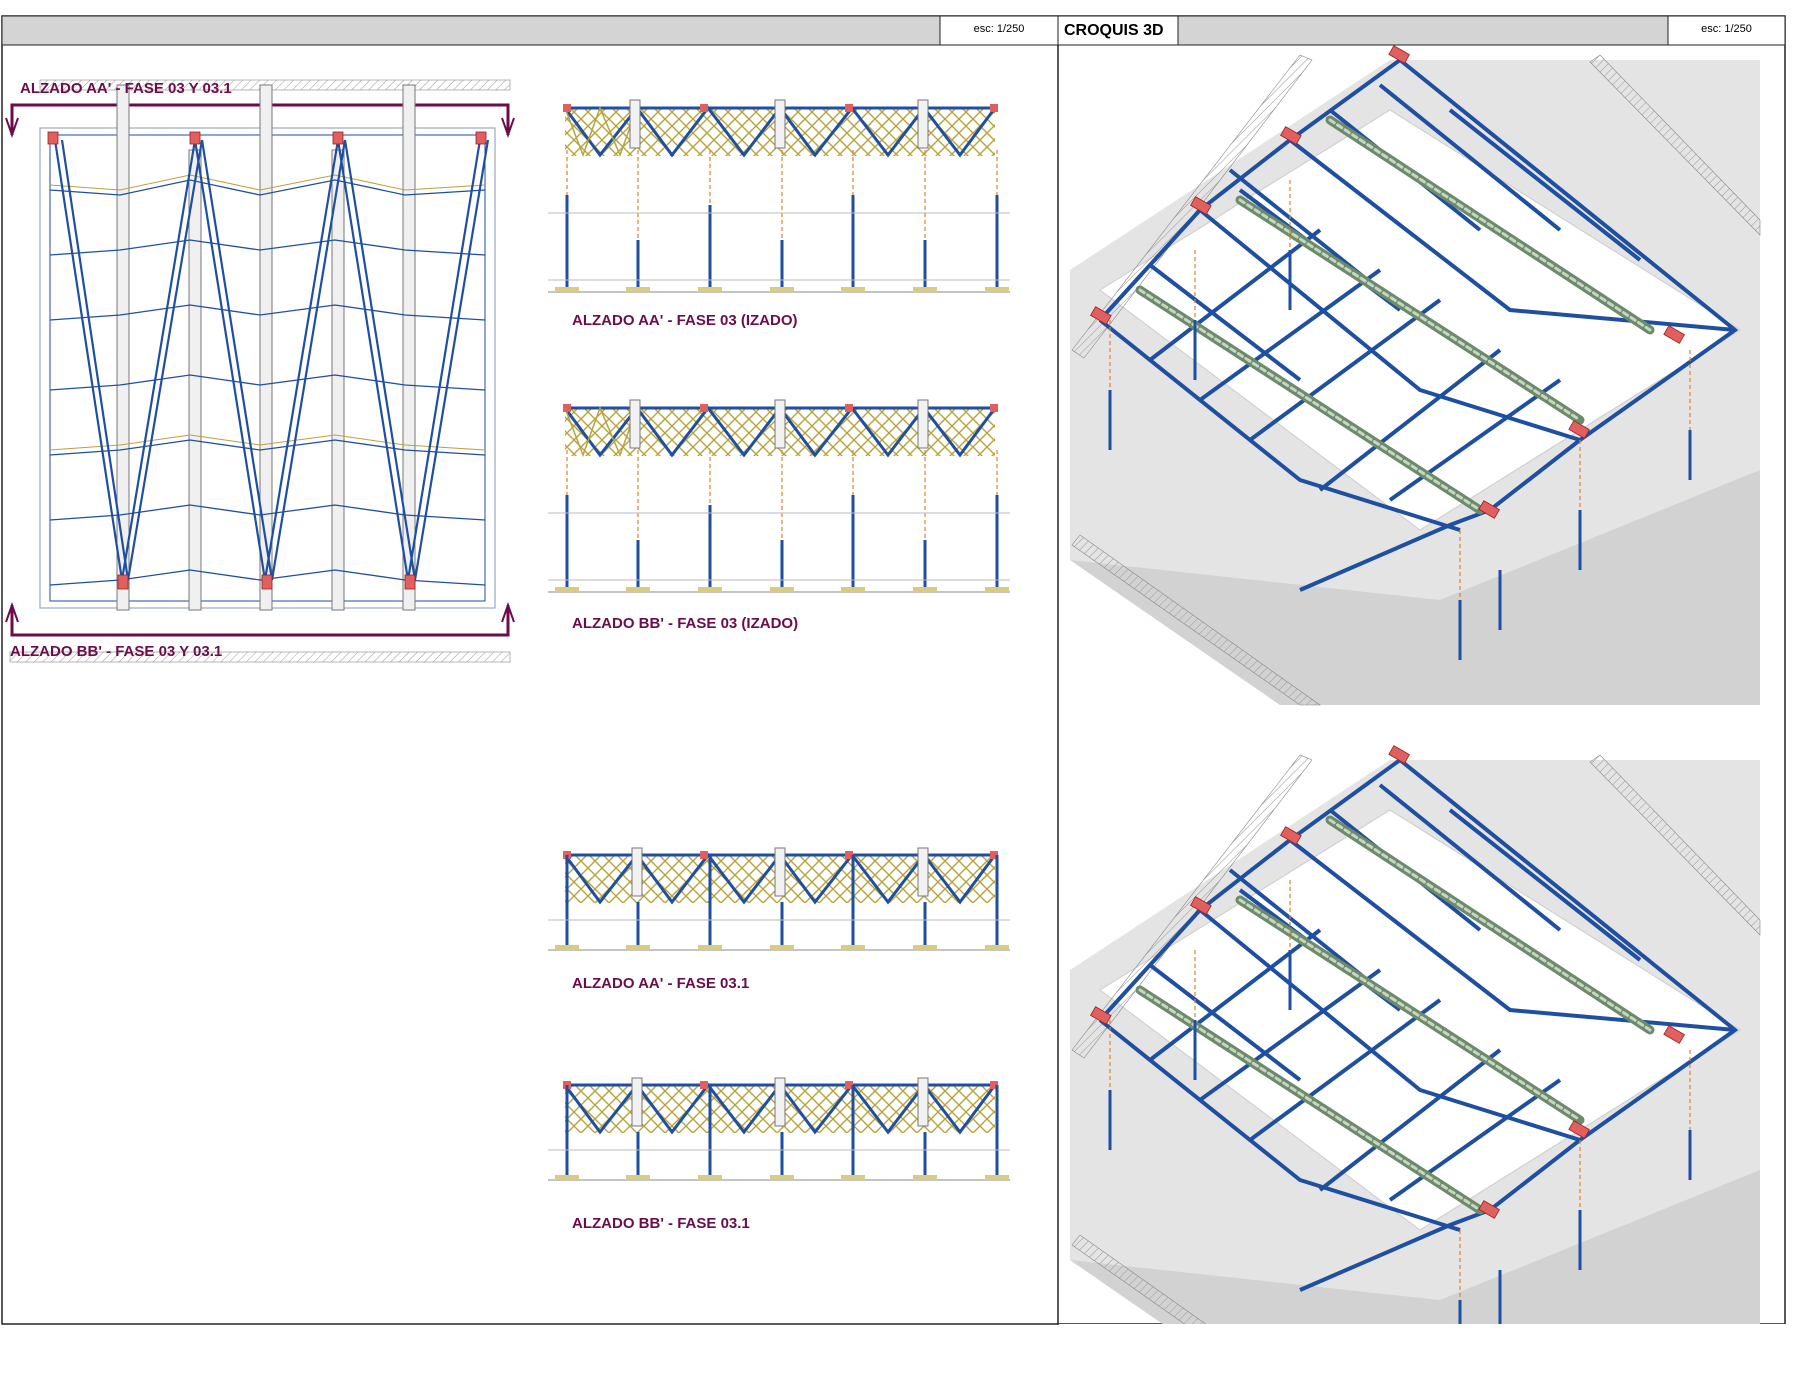  What do you see at coordinates (1114, 30) in the screenshot?
I see `croquis-3d-title: CROQUIS 3D` at bounding box center [1114, 30].